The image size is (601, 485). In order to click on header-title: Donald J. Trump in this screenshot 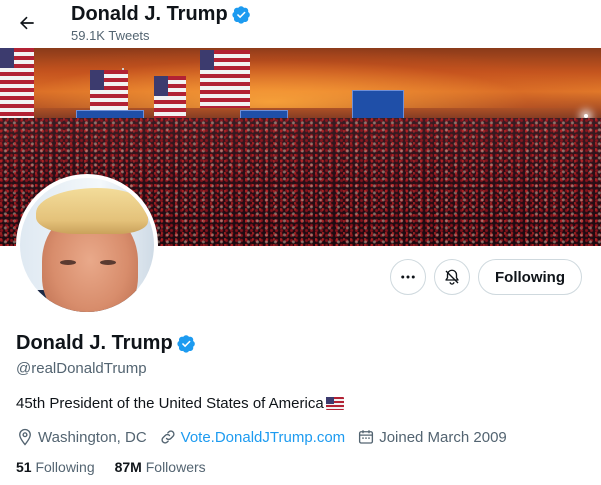, I will do `click(161, 14)`.